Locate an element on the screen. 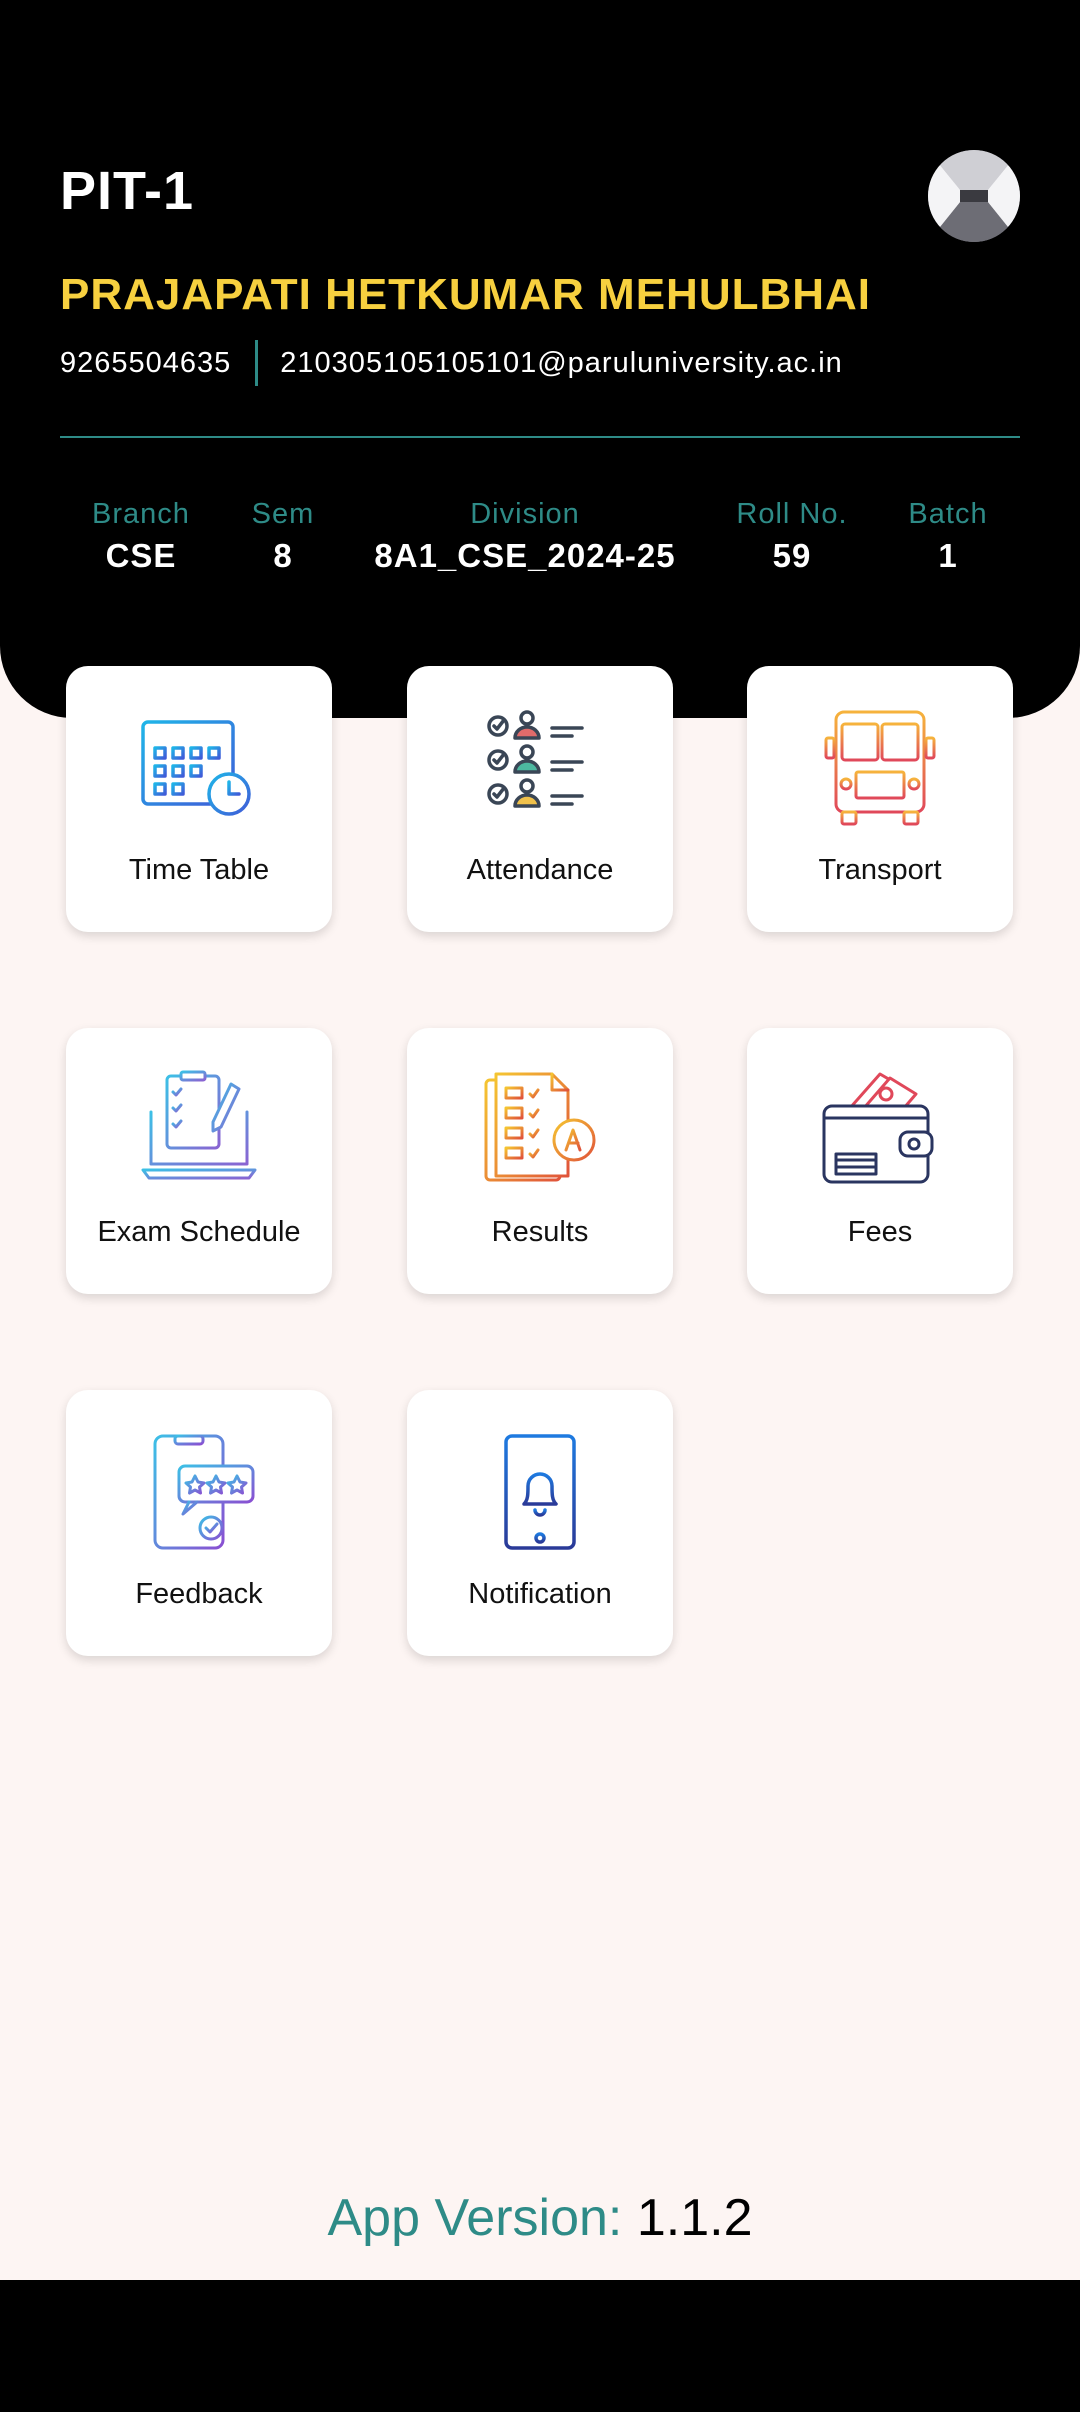 The width and height of the screenshot is (1080, 2412). branch-value: CSE is located at coordinates (141, 555).